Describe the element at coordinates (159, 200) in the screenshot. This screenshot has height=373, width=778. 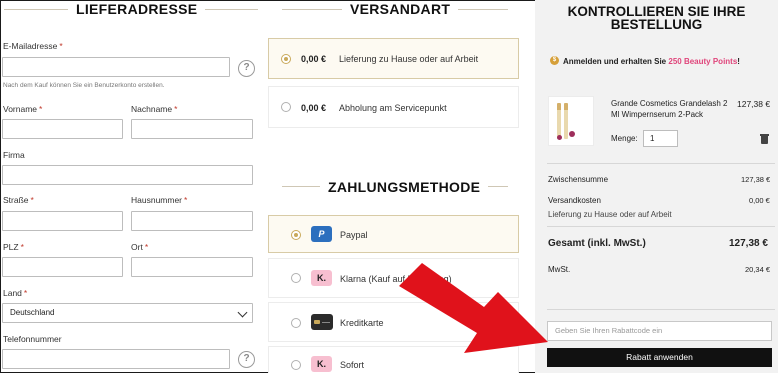
I see `housenumber-label: Hausnummer *` at that location.